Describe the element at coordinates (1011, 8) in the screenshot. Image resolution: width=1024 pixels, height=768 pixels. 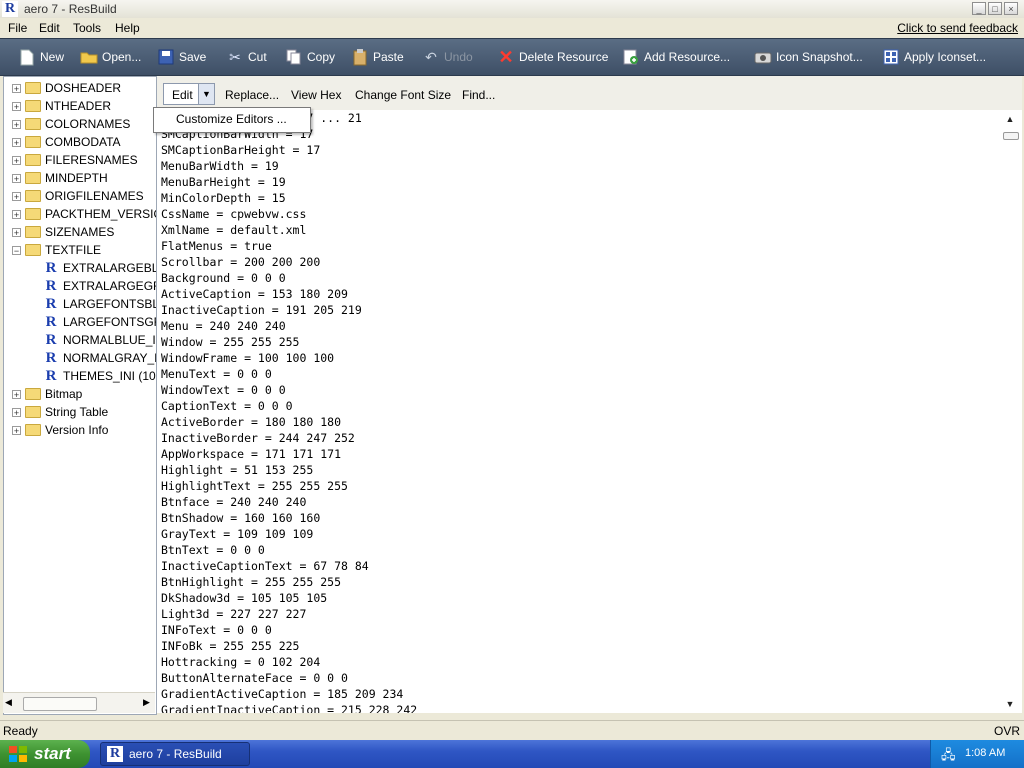
I see `close-button: ×` at that location.